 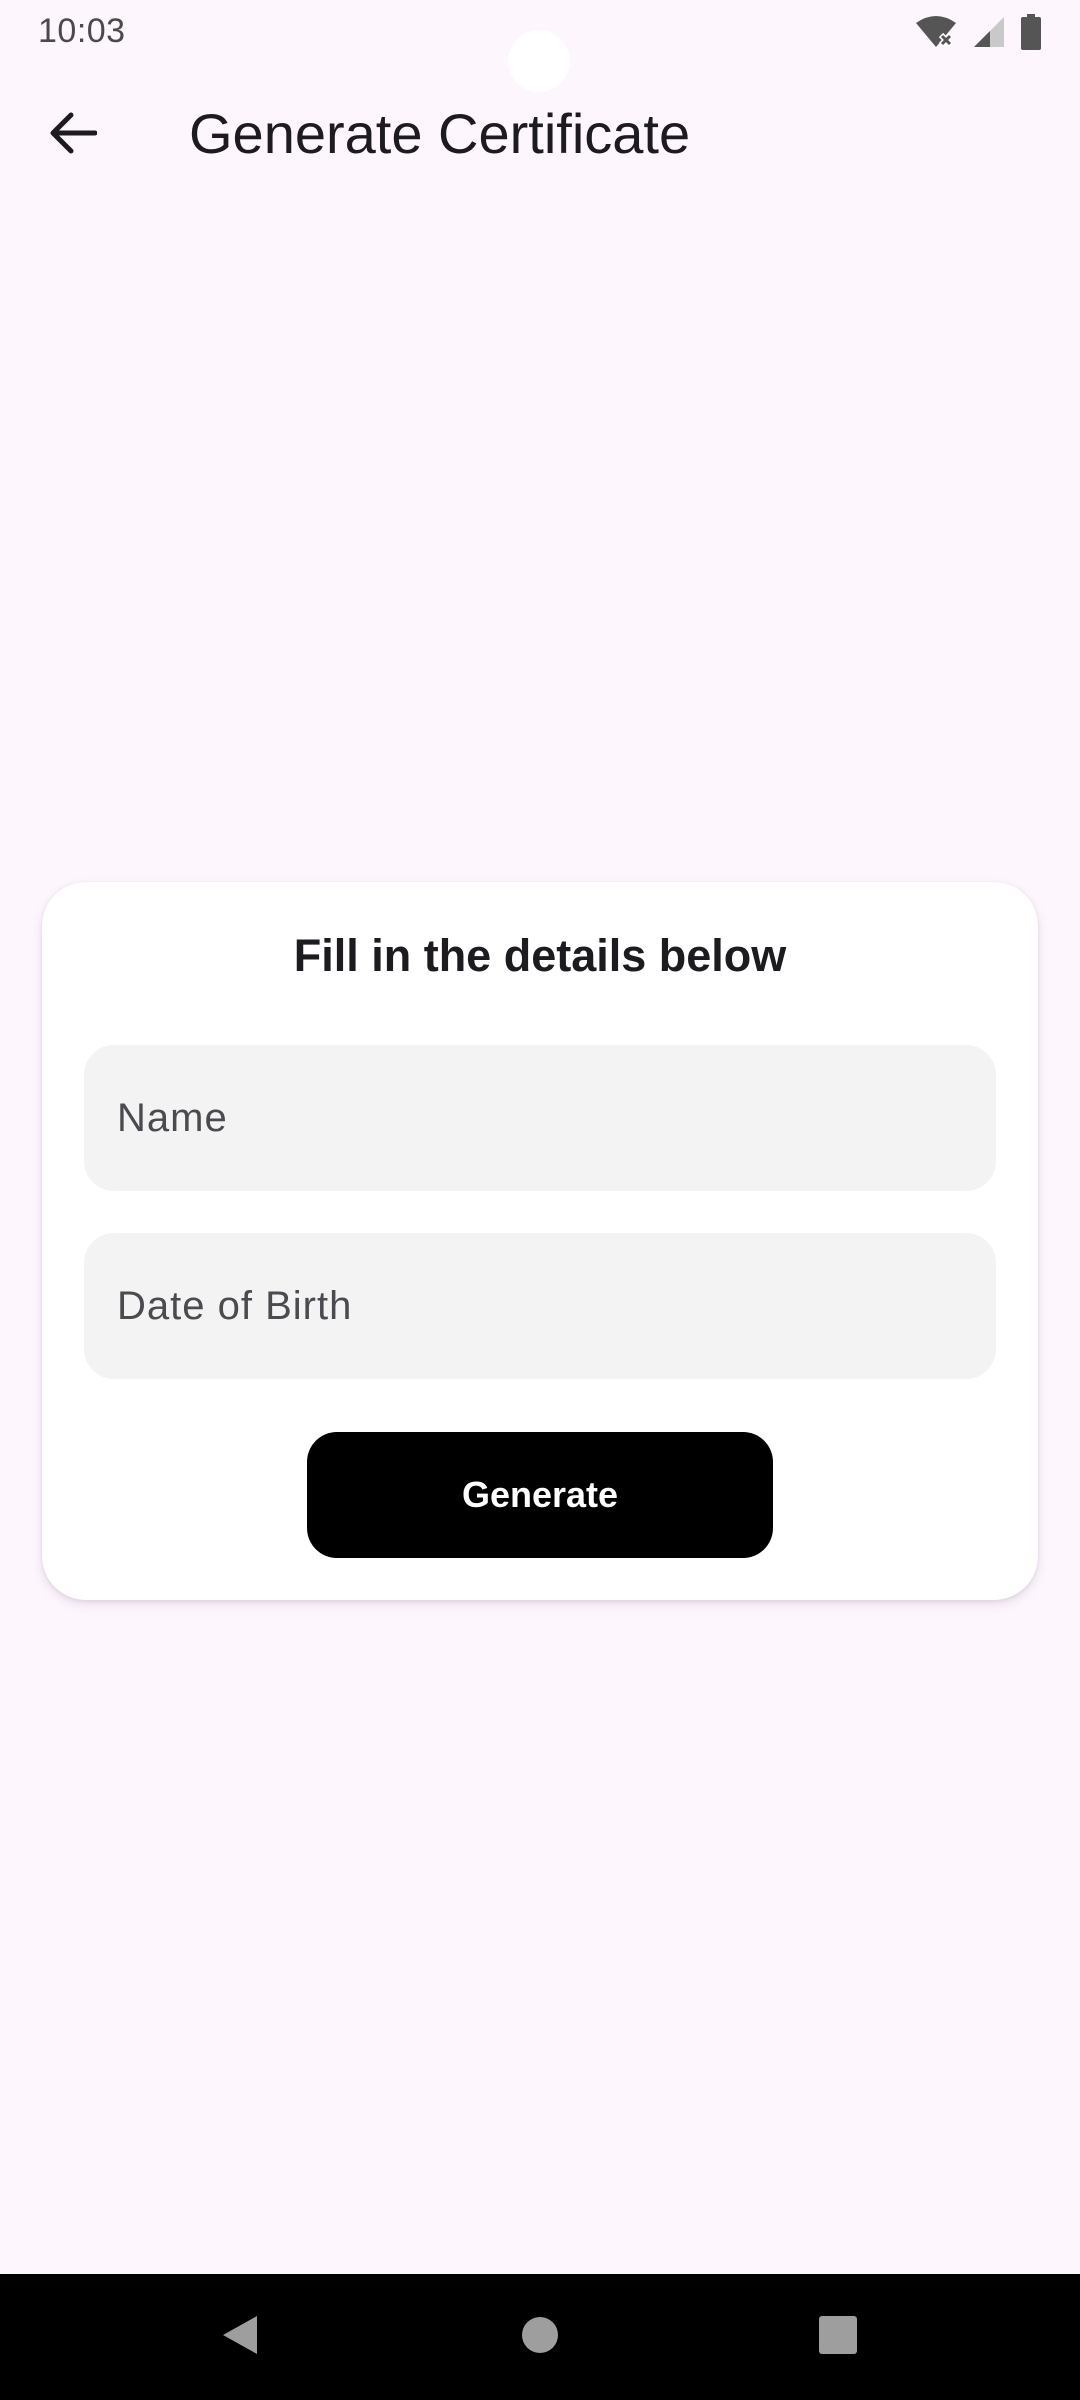 What do you see at coordinates (540, 1306) in the screenshot?
I see `date-of-birth-field: Date of Birth` at bounding box center [540, 1306].